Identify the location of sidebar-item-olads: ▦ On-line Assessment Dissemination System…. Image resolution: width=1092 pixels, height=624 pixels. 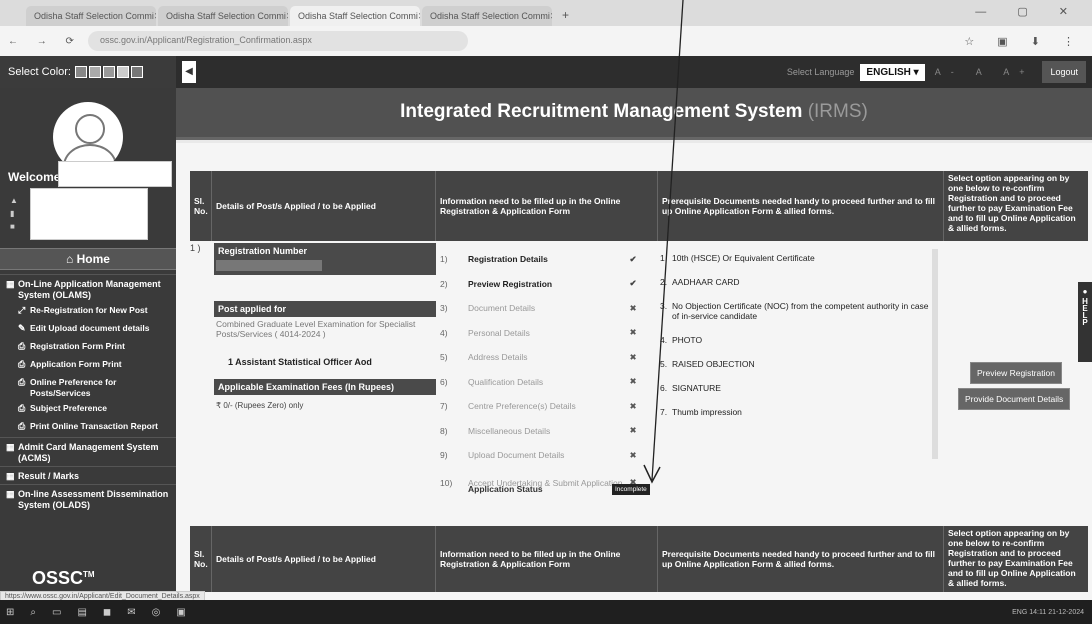
(88, 498).